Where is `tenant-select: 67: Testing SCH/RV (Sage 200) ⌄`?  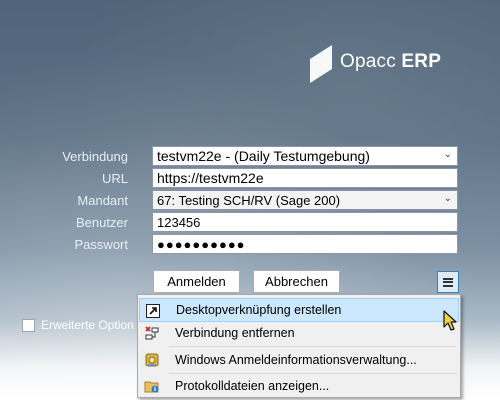 tenant-select: 67: Testing SCH/RV (Sage 200) ⌄ is located at coordinates (305, 200).